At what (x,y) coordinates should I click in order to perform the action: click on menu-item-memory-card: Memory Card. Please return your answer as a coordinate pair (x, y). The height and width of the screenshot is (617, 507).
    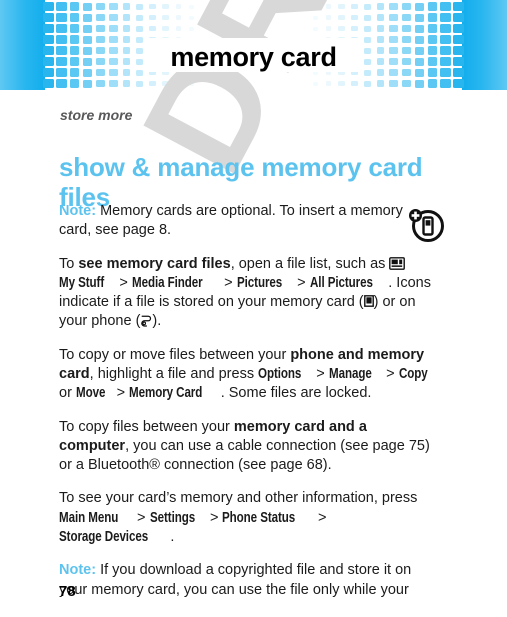
    Looking at the image, I should click on (166, 393).